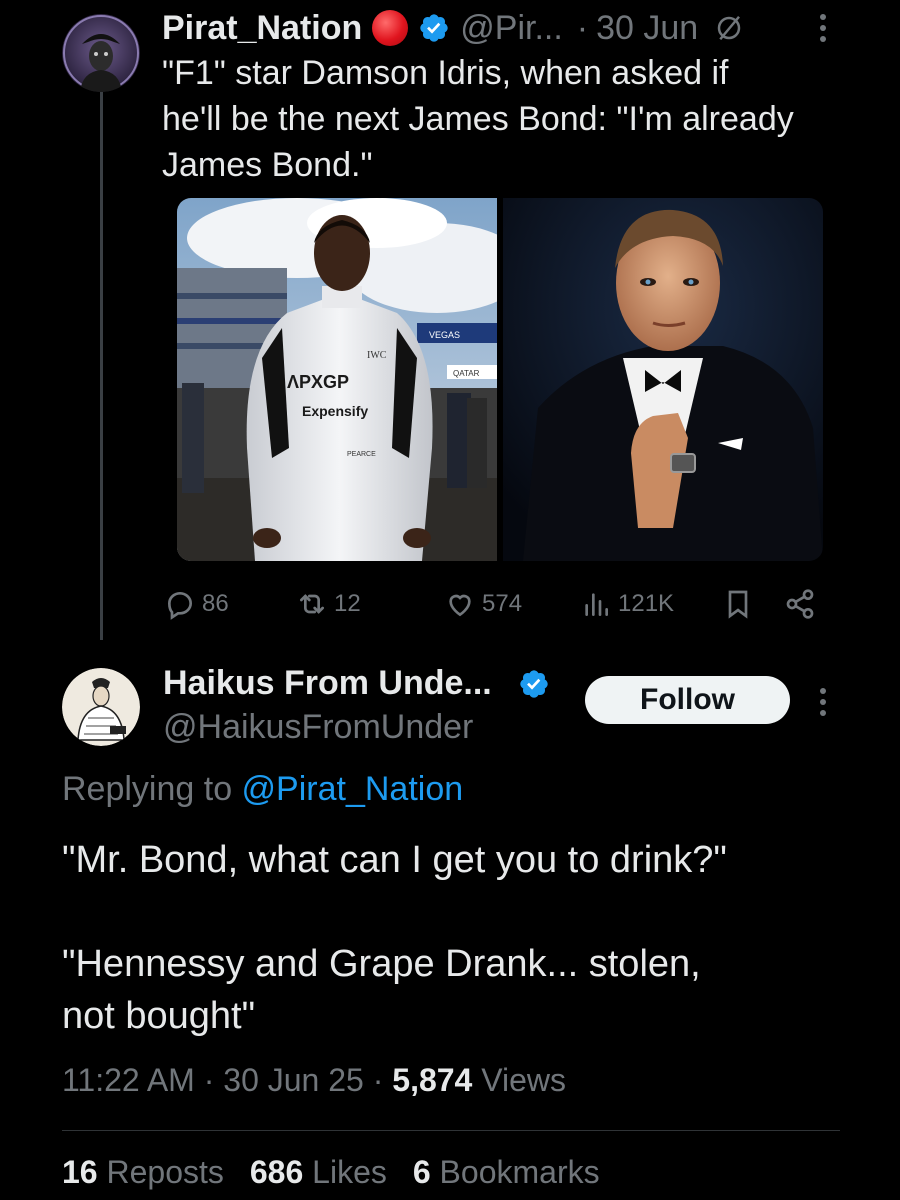  What do you see at coordinates (466, 373) in the screenshot?
I see `qatar-sign-text: QATAR` at bounding box center [466, 373].